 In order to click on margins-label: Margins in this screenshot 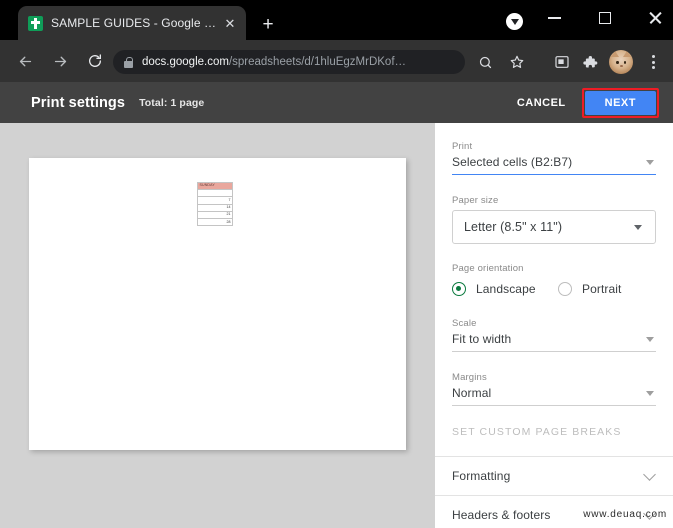, I will do `click(469, 377)`.